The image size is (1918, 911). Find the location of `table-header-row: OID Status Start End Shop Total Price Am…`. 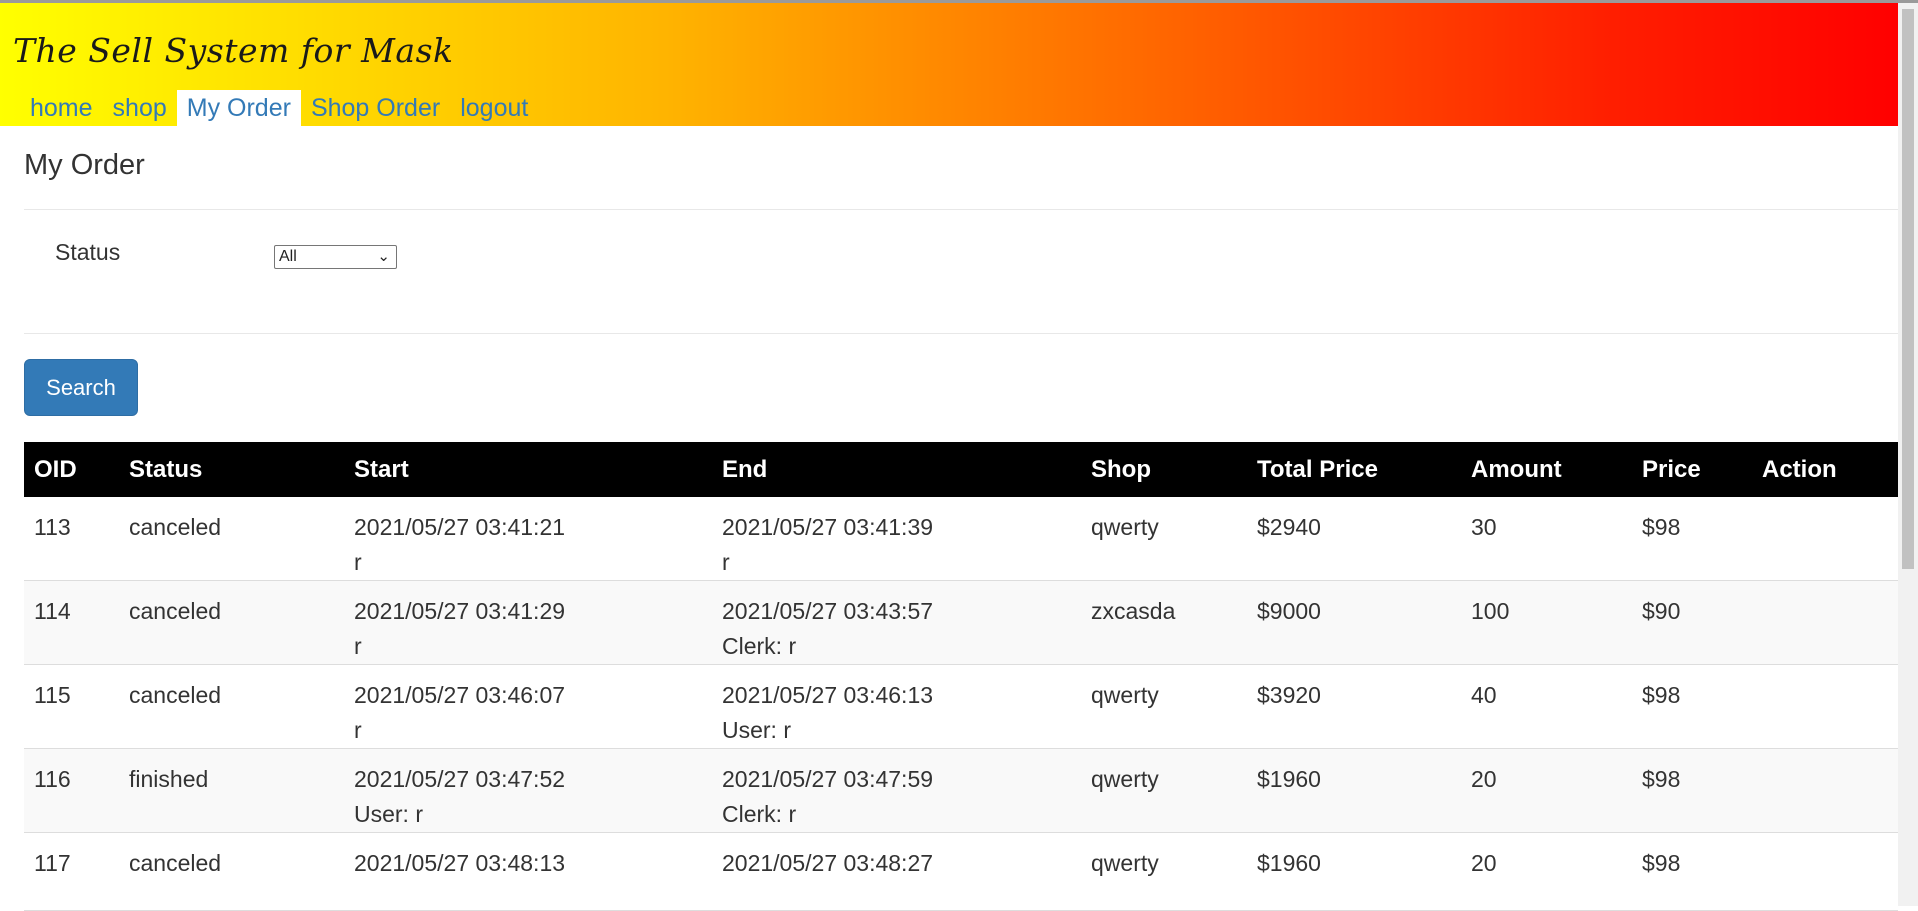

table-header-row: OID Status Start End Shop Total Price Am… is located at coordinates (961, 469).